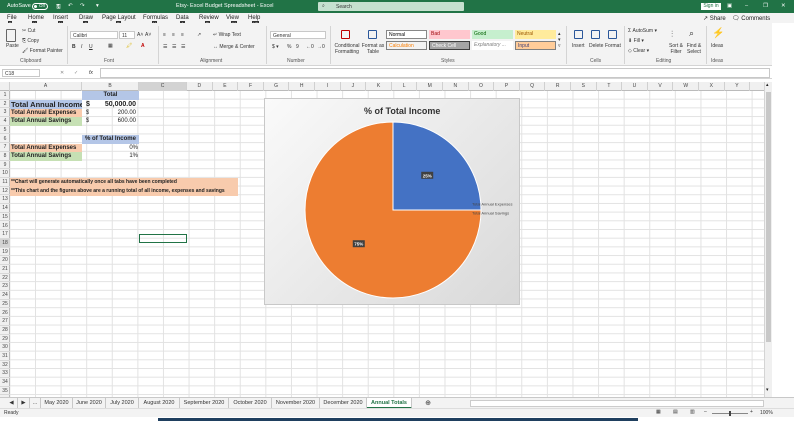 The image size is (794, 431). I want to click on font-size-dropdown: 11, so click(127, 35).